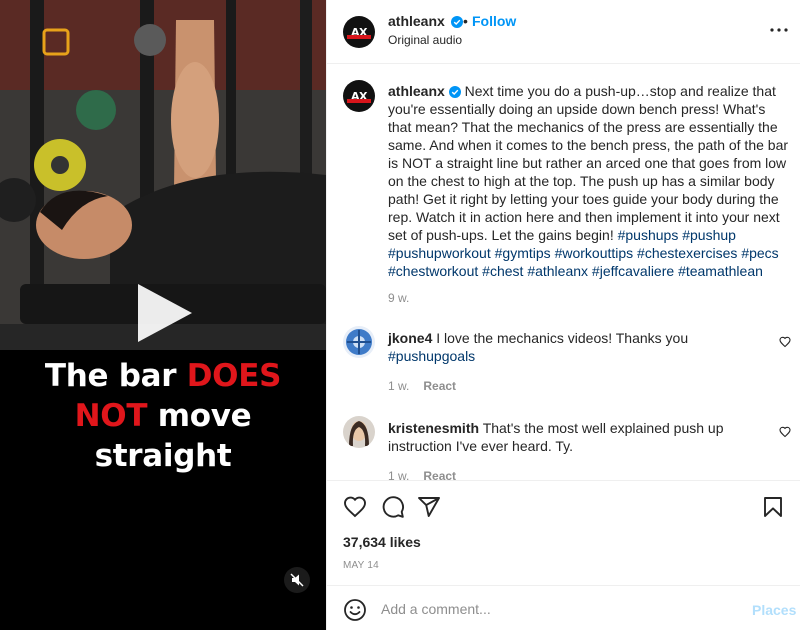 This screenshot has height=630, width=800. I want to click on likes-count: 37,634 likes, so click(382, 542).